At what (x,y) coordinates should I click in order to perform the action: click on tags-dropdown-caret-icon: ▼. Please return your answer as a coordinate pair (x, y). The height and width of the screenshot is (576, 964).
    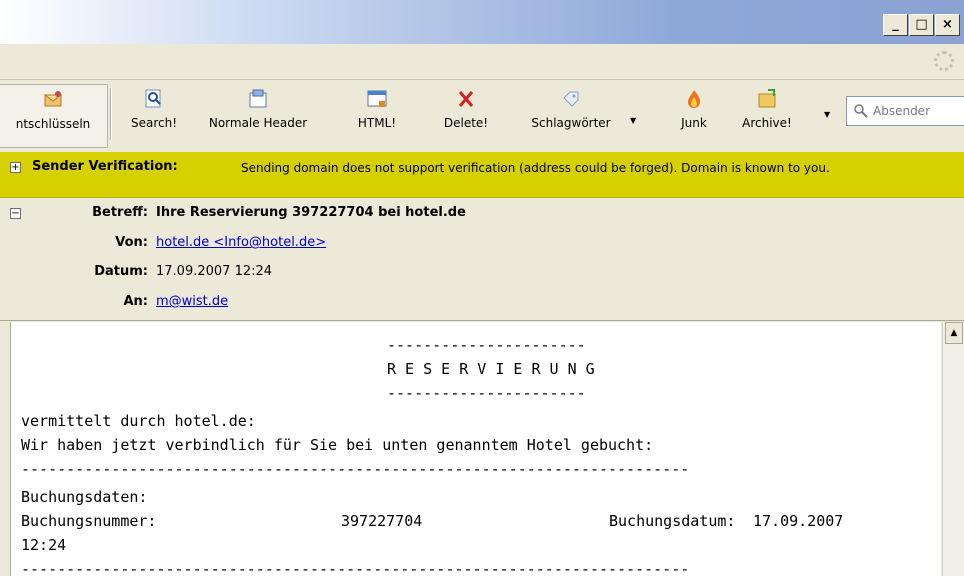
    Looking at the image, I should click on (633, 120).